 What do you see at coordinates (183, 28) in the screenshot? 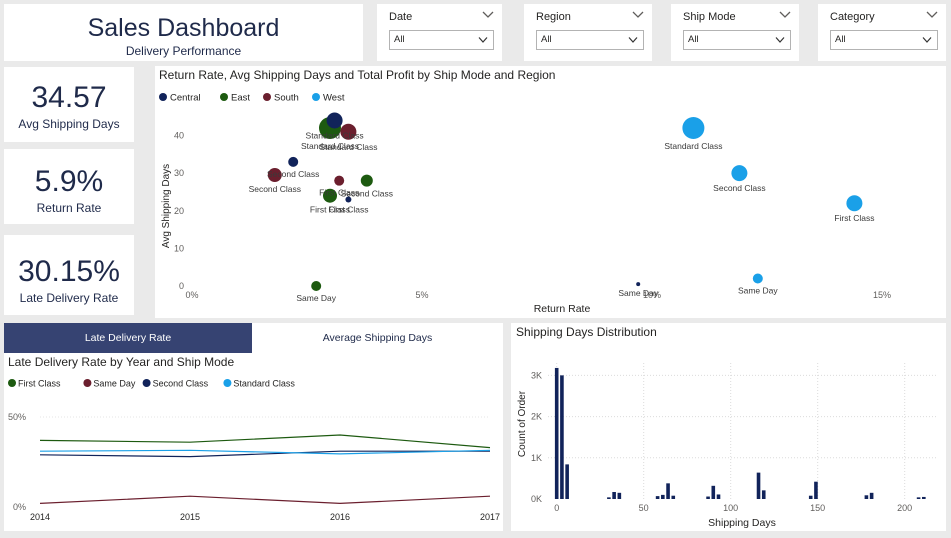
I see `dashboard-title: Sales Dashboard` at bounding box center [183, 28].